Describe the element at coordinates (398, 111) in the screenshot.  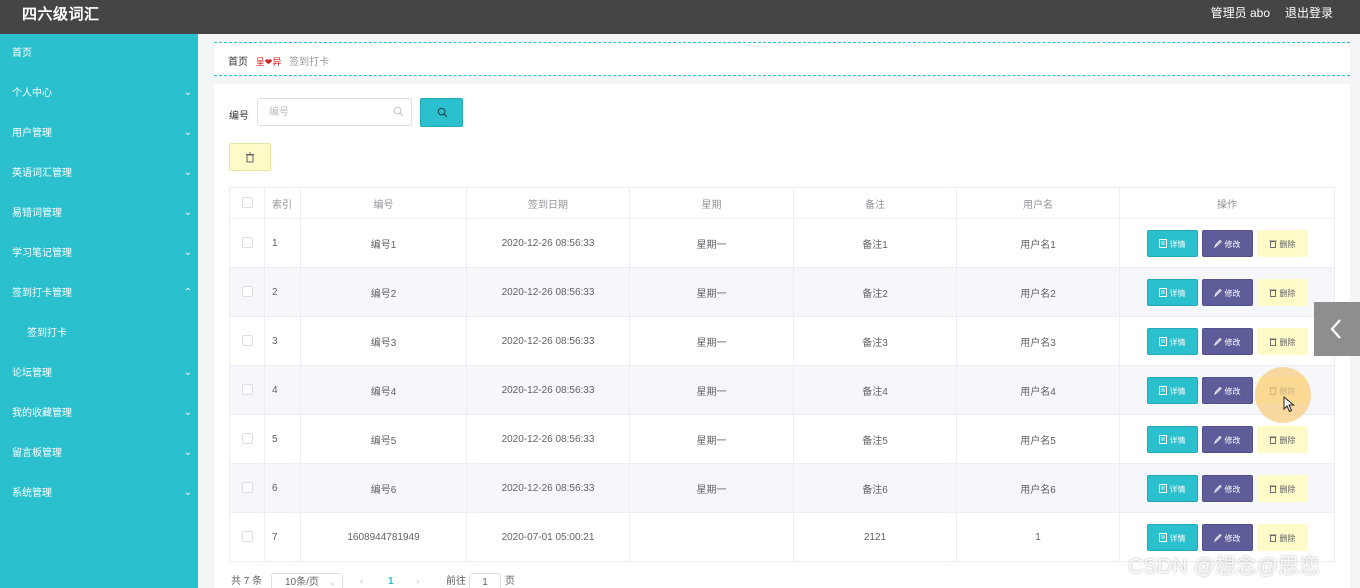
I see `search-icon` at that location.